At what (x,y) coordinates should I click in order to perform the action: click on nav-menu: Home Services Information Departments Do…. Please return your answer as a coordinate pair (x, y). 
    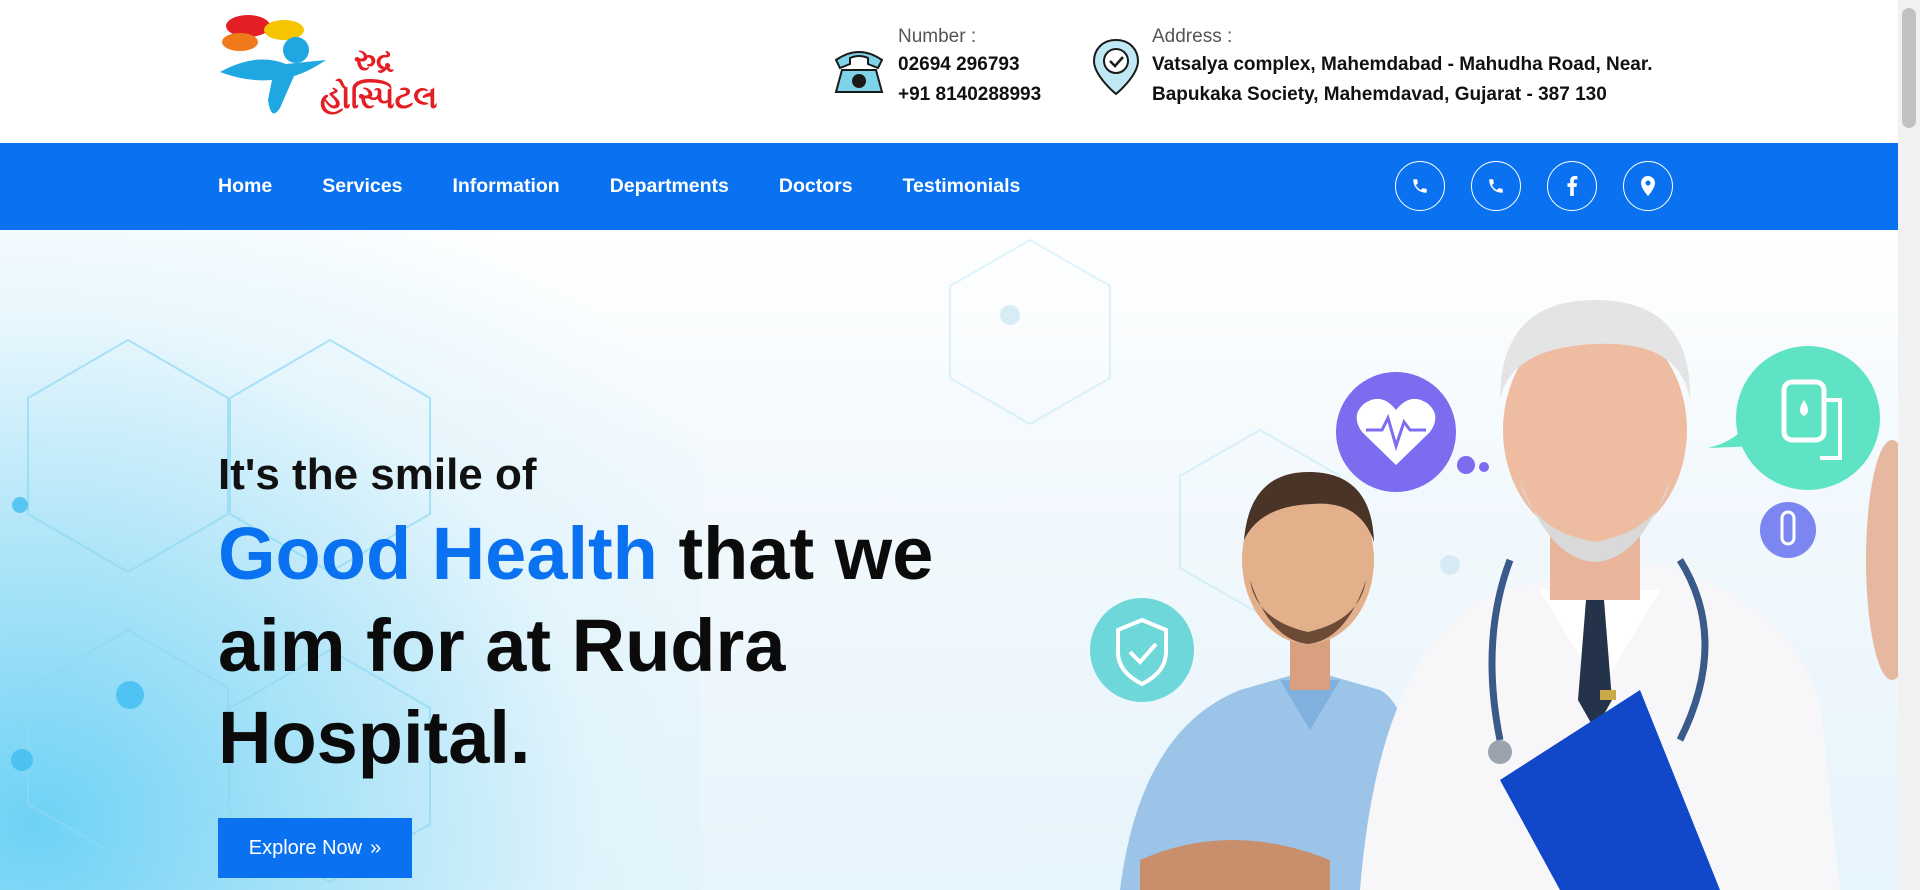
    Looking at the image, I should click on (644, 186).